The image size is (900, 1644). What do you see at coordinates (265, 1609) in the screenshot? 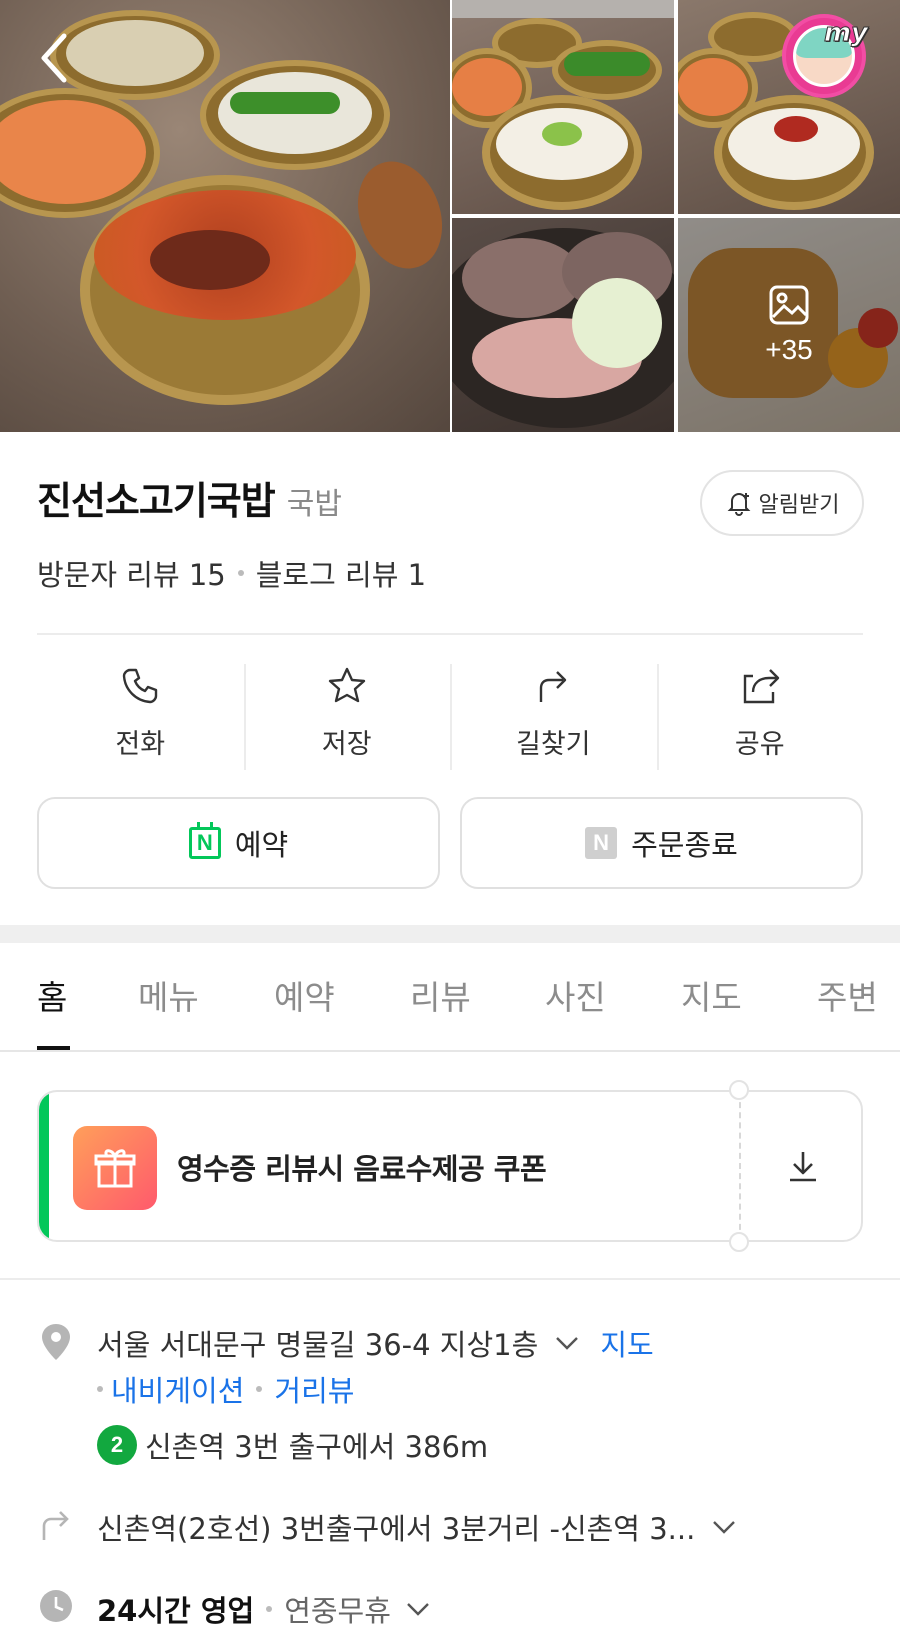
I see `hours-row: 24시간 영업 연중무휴` at bounding box center [265, 1609].